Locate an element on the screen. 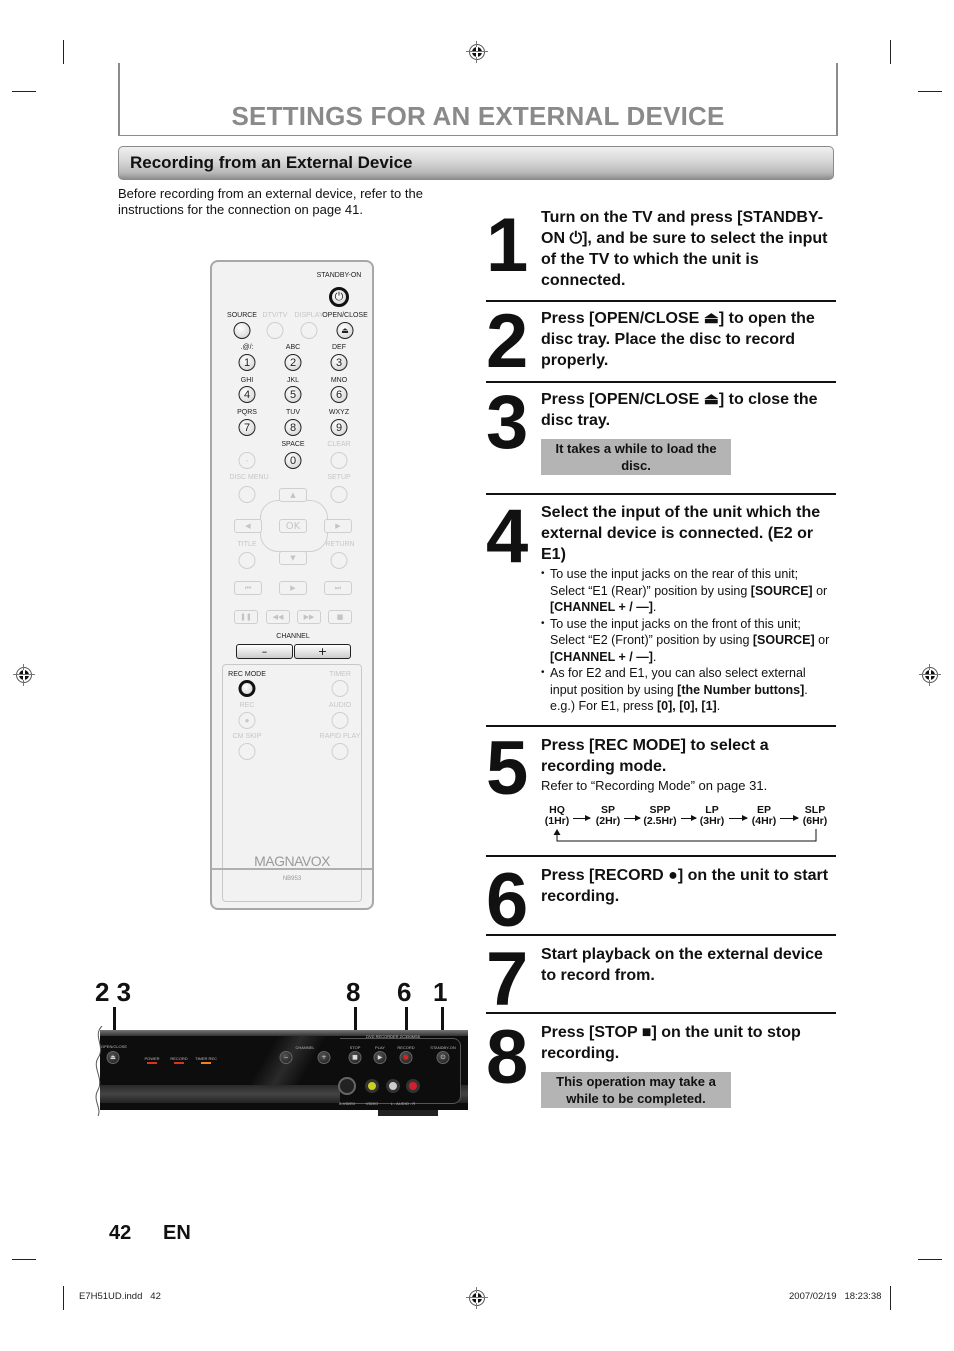  device-play-button: ▶ is located at coordinates (380, 1057).